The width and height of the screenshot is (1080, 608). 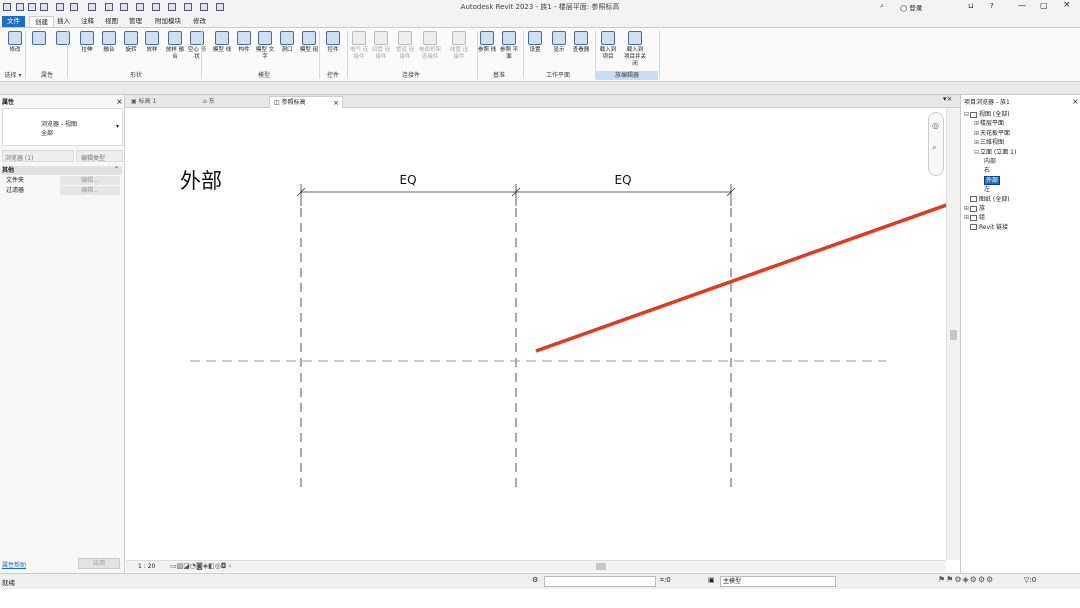 What do you see at coordinates (146, 566) in the screenshot?
I see `view-scale: 1 : 20` at bounding box center [146, 566].